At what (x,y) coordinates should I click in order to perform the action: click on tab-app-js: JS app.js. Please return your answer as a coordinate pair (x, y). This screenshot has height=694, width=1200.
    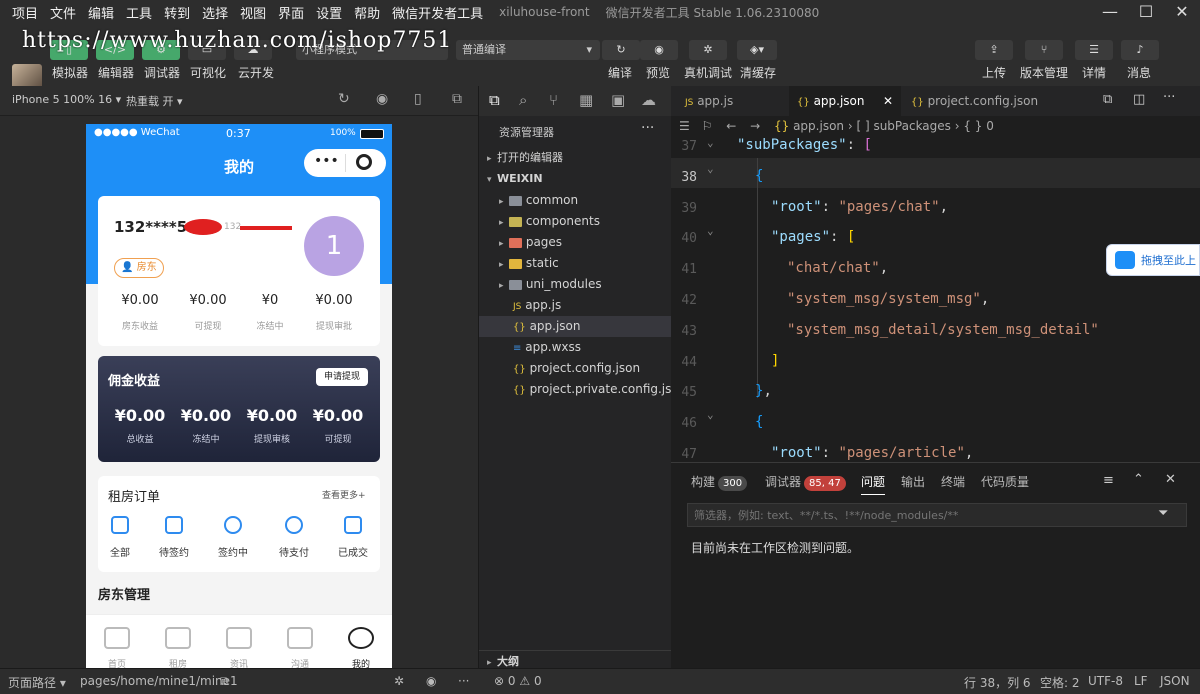
    Looking at the image, I should click on (732, 101).